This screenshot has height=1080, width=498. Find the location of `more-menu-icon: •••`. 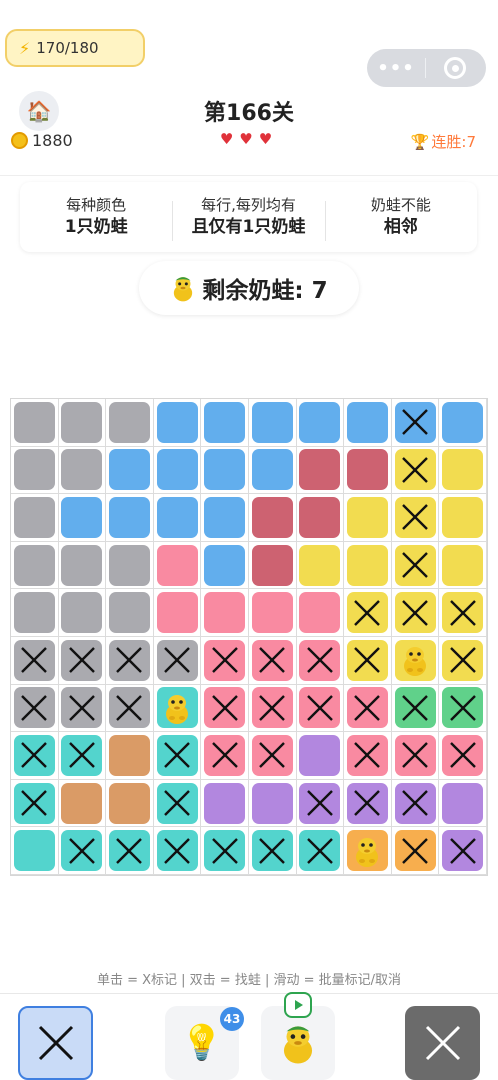

more-menu-icon: ••• is located at coordinates (396, 68).